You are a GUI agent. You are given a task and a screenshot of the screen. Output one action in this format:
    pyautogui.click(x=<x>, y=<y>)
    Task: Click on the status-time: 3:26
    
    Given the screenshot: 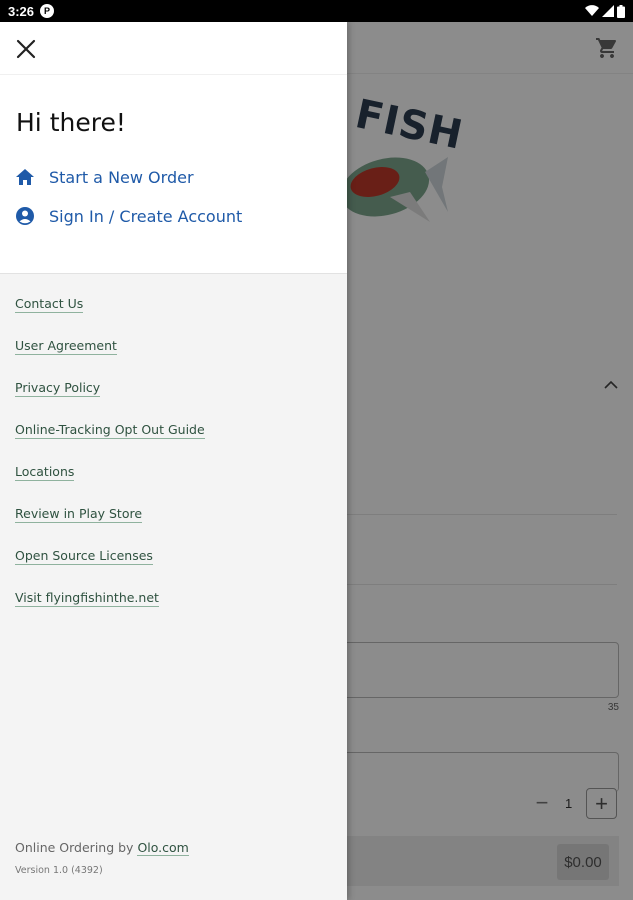 What is the action you would take?
    pyautogui.click(x=21, y=11)
    